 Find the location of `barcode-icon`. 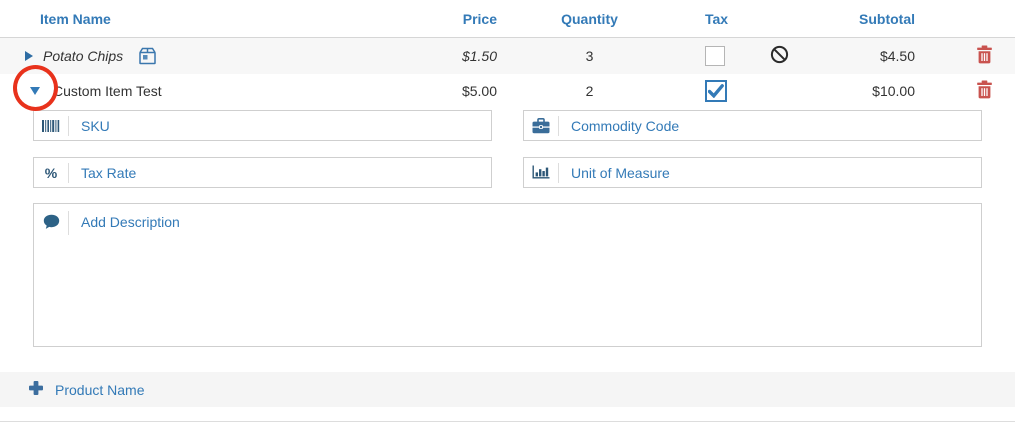

barcode-icon is located at coordinates (51, 126).